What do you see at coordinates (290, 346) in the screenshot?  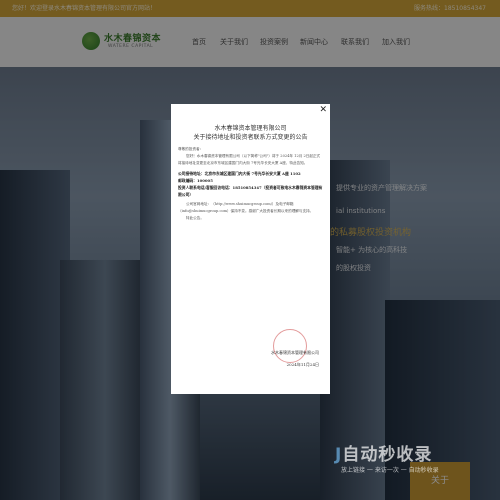 I see `company-seal-icon` at bounding box center [290, 346].